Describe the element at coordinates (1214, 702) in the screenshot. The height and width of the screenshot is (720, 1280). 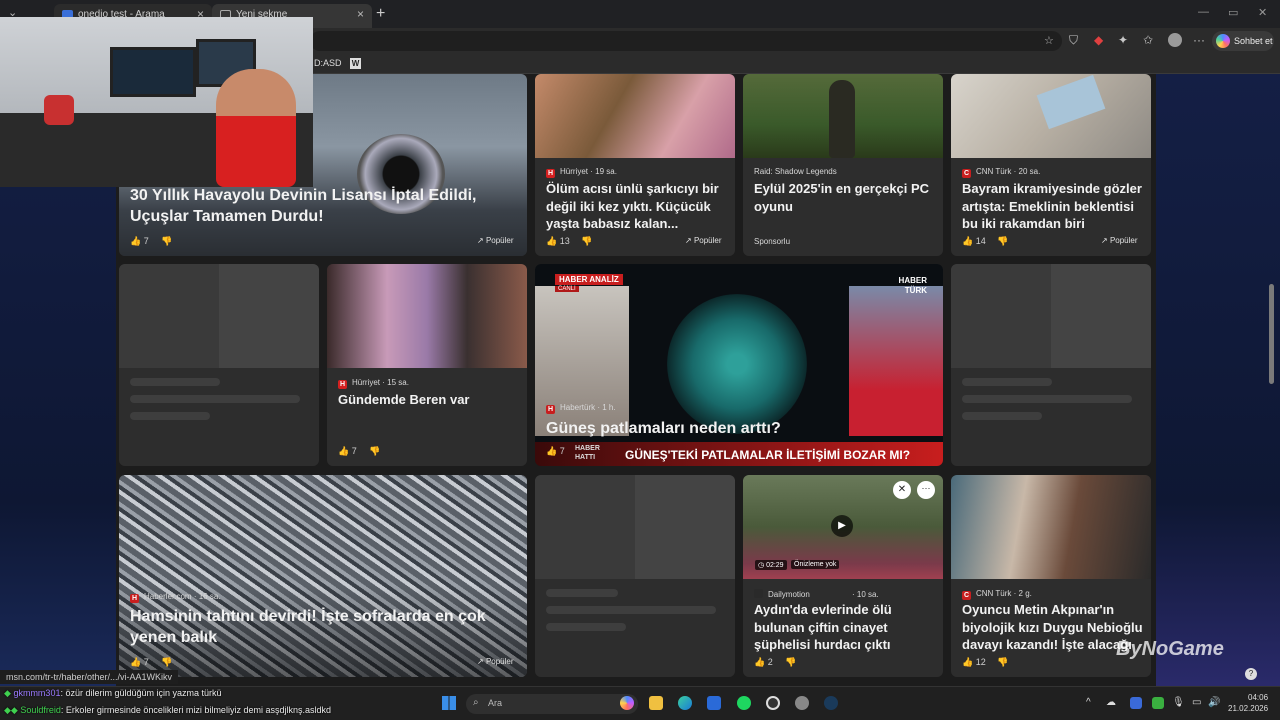
I see `volume-icon: 🔊` at that location.